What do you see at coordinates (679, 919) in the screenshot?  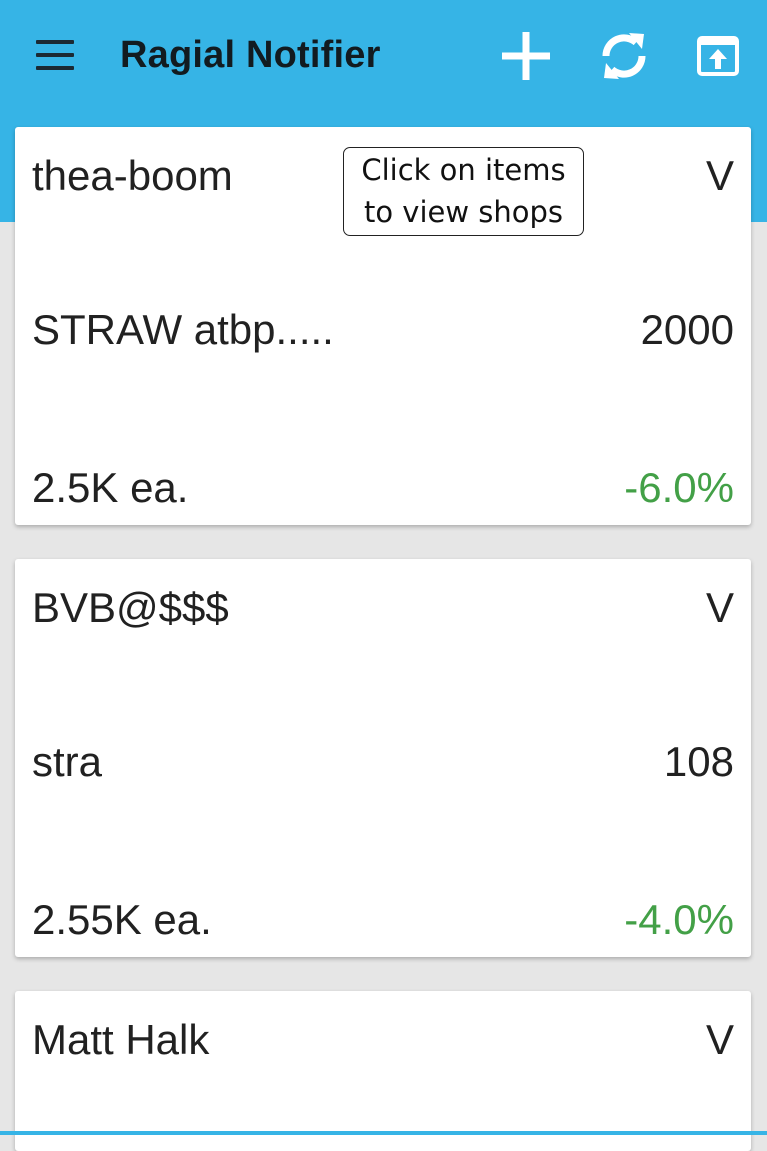 I see `price-change: -4.0%` at bounding box center [679, 919].